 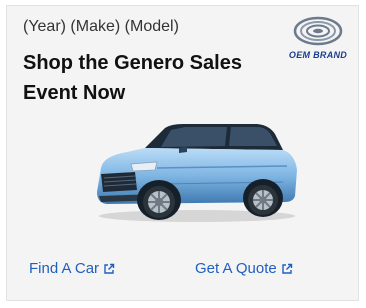 What do you see at coordinates (132, 78) in the screenshot?
I see `headline: Shop the Genero Sales Event Now` at bounding box center [132, 78].